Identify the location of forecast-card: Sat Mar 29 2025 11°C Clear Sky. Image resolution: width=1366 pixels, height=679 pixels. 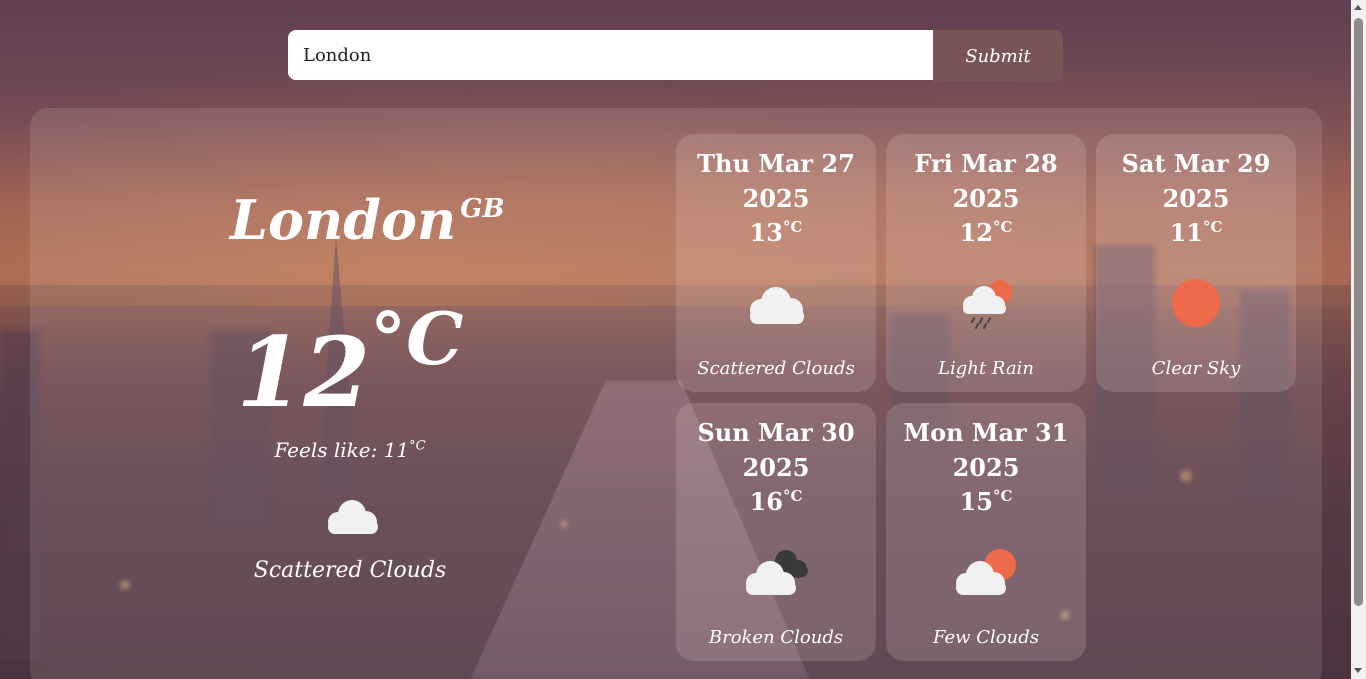
(1196, 263).